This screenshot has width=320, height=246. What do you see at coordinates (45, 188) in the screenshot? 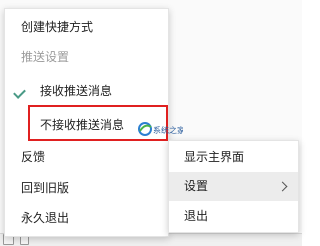
I see `menu-item-label: 回到旧版` at bounding box center [45, 188].